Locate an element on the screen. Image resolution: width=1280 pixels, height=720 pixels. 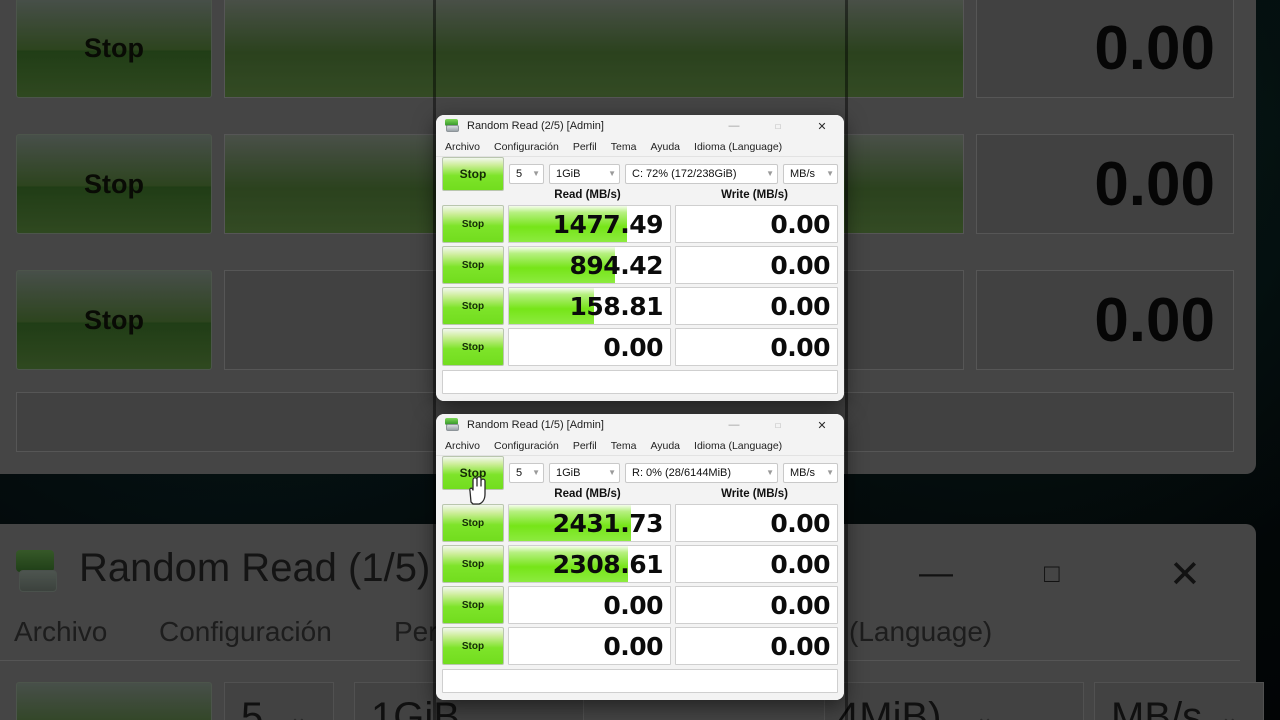
window-1-titlebar: Random Read (2/5) [Admin] — □ ✕ is located at coordinates (640, 126).